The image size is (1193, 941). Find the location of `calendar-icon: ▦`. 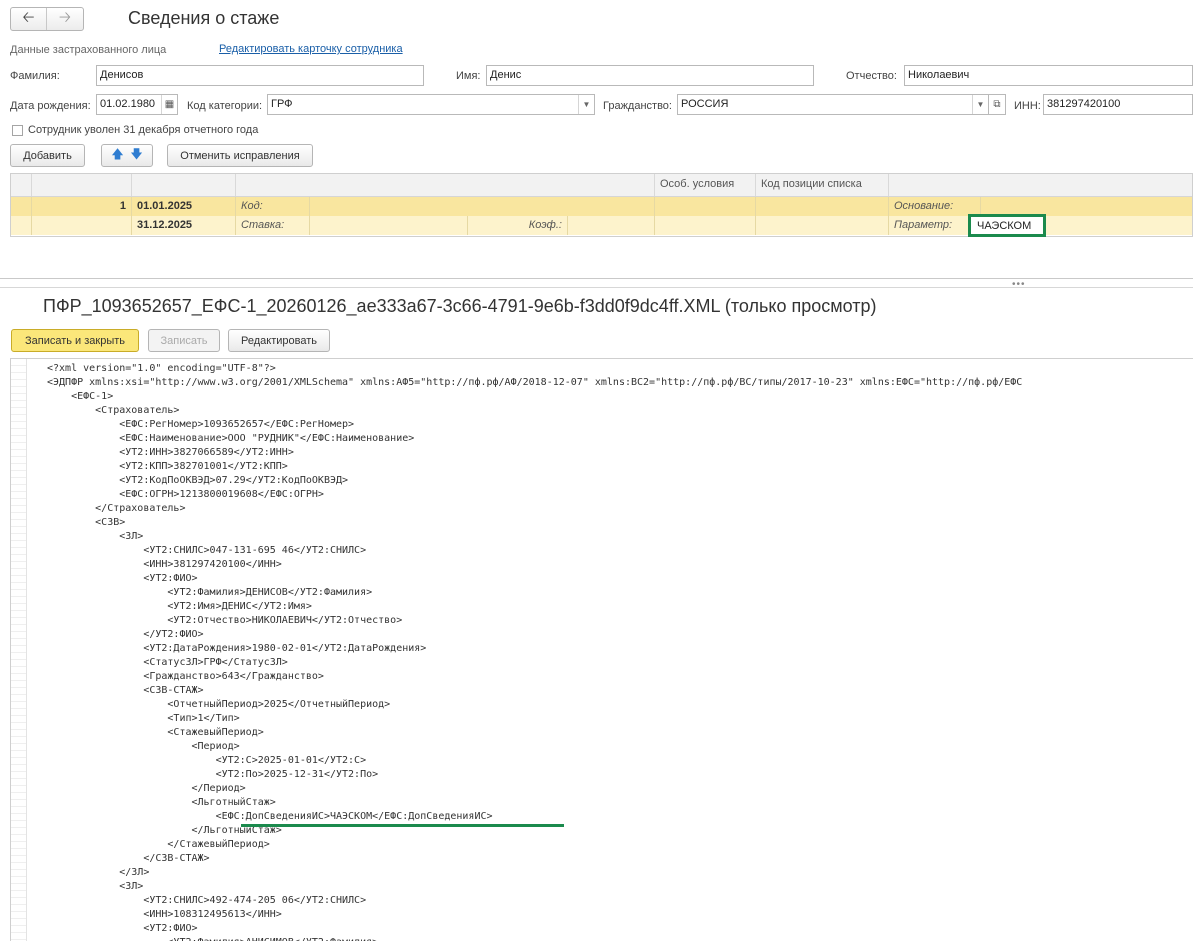

calendar-icon: ▦ is located at coordinates (169, 104).